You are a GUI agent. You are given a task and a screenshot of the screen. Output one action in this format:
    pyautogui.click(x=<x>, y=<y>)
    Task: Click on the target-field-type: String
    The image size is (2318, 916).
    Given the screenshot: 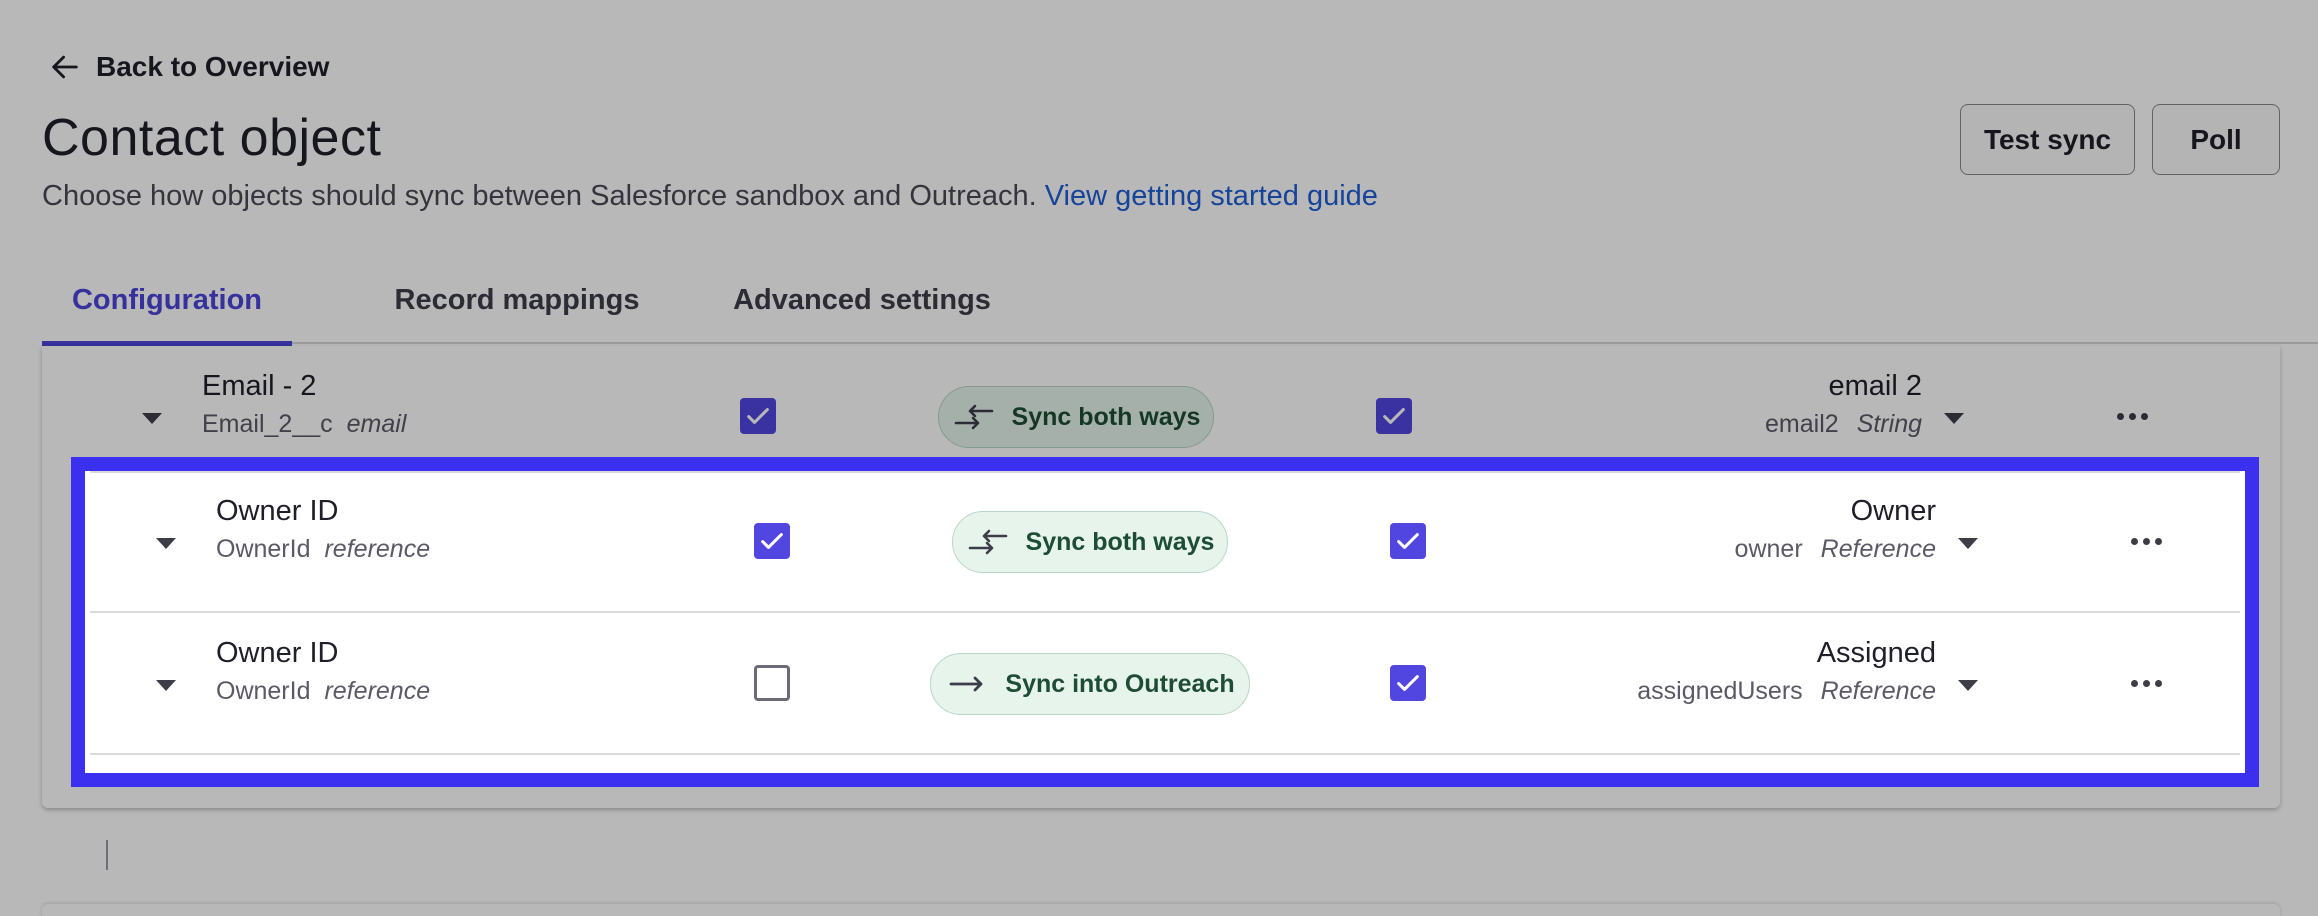 What is the action you would take?
    pyautogui.click(x=1889, y=424)
    